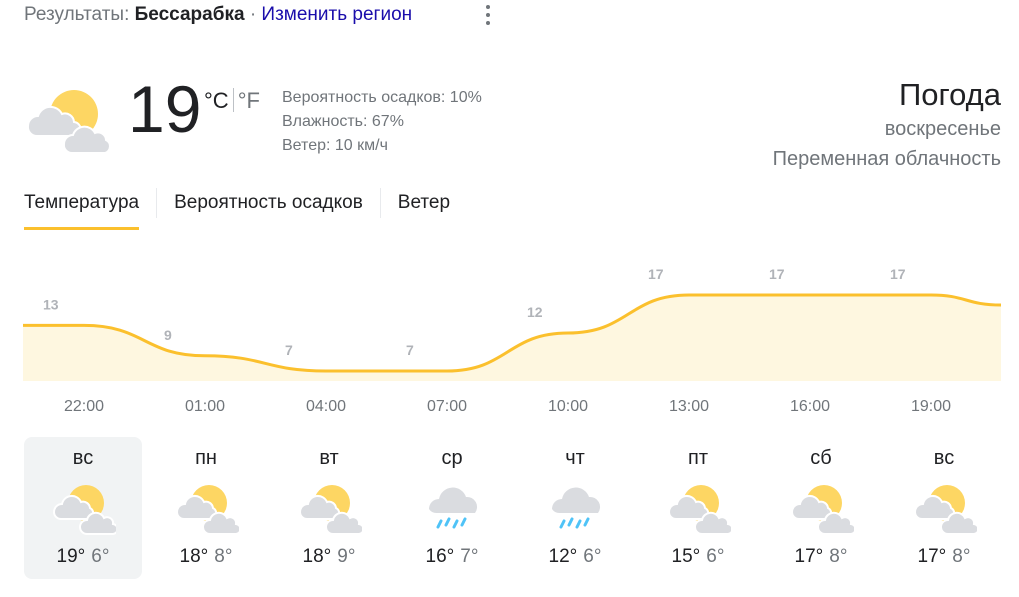  What do you see at coordinates (424, 209) in the screenshot?
I see `tab-wind: Ветер` at bounding box center [424, 209].